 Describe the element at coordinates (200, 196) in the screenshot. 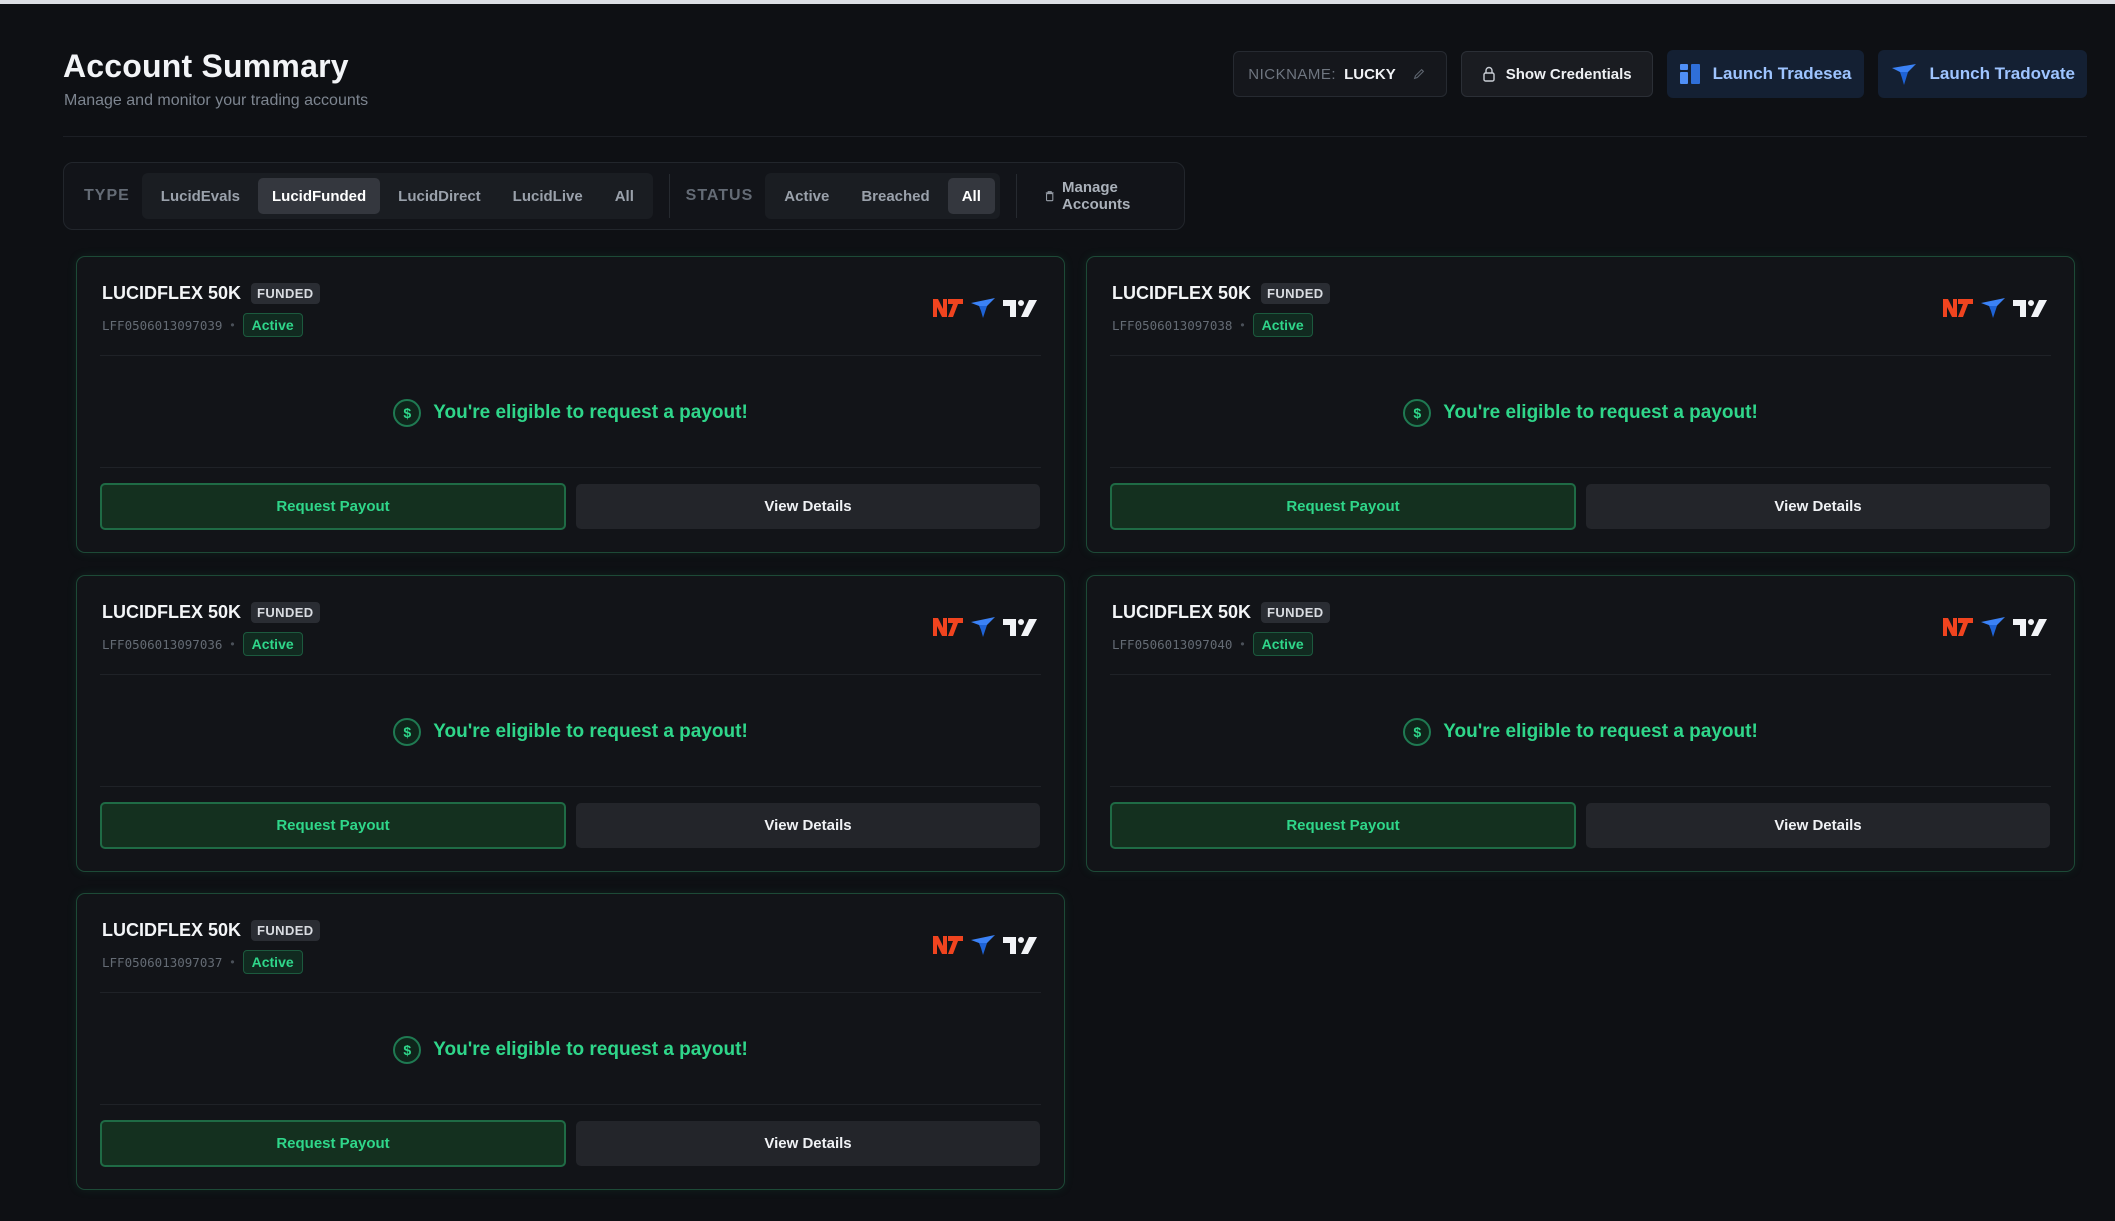

I see `type-option-lucidevals: LucidEvals` at that location.